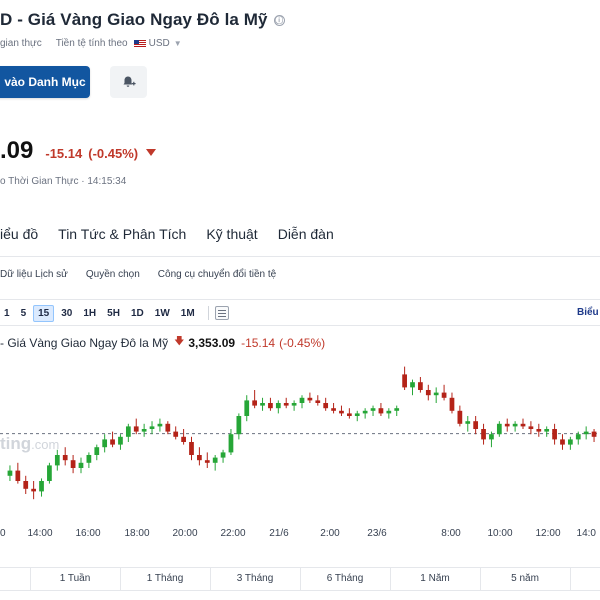 The height and width of the screenshot is (600, 600). I want to click on create-alert-button, so click(128, 82).